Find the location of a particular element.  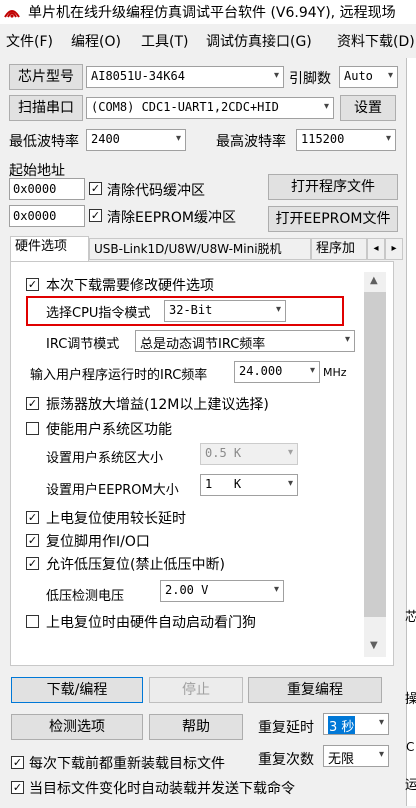

chip-model-select: AI8051U-34K64 ▾ is located at coordinates (185, 77).